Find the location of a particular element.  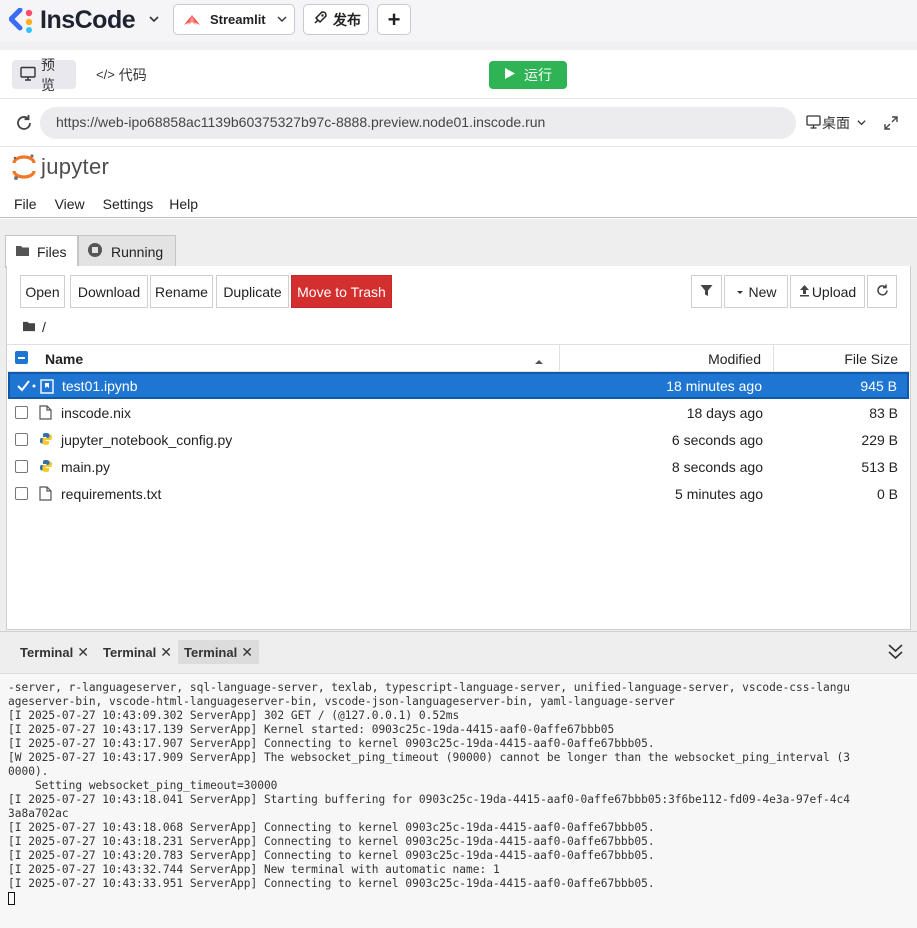

code-tab: </> 代码 is located at coordinates (121, 74).